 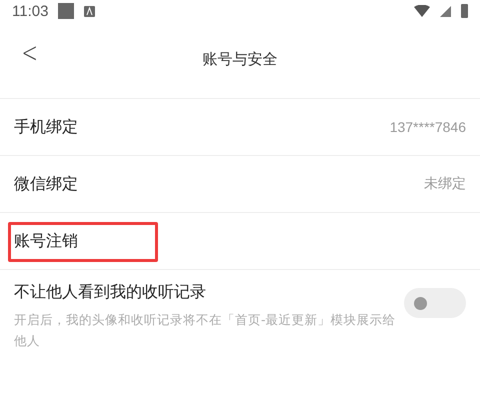 What do you see at coordinates (422, 11) in the screenshot?
I see `wifi-icon` at bounding box center [422, 11].